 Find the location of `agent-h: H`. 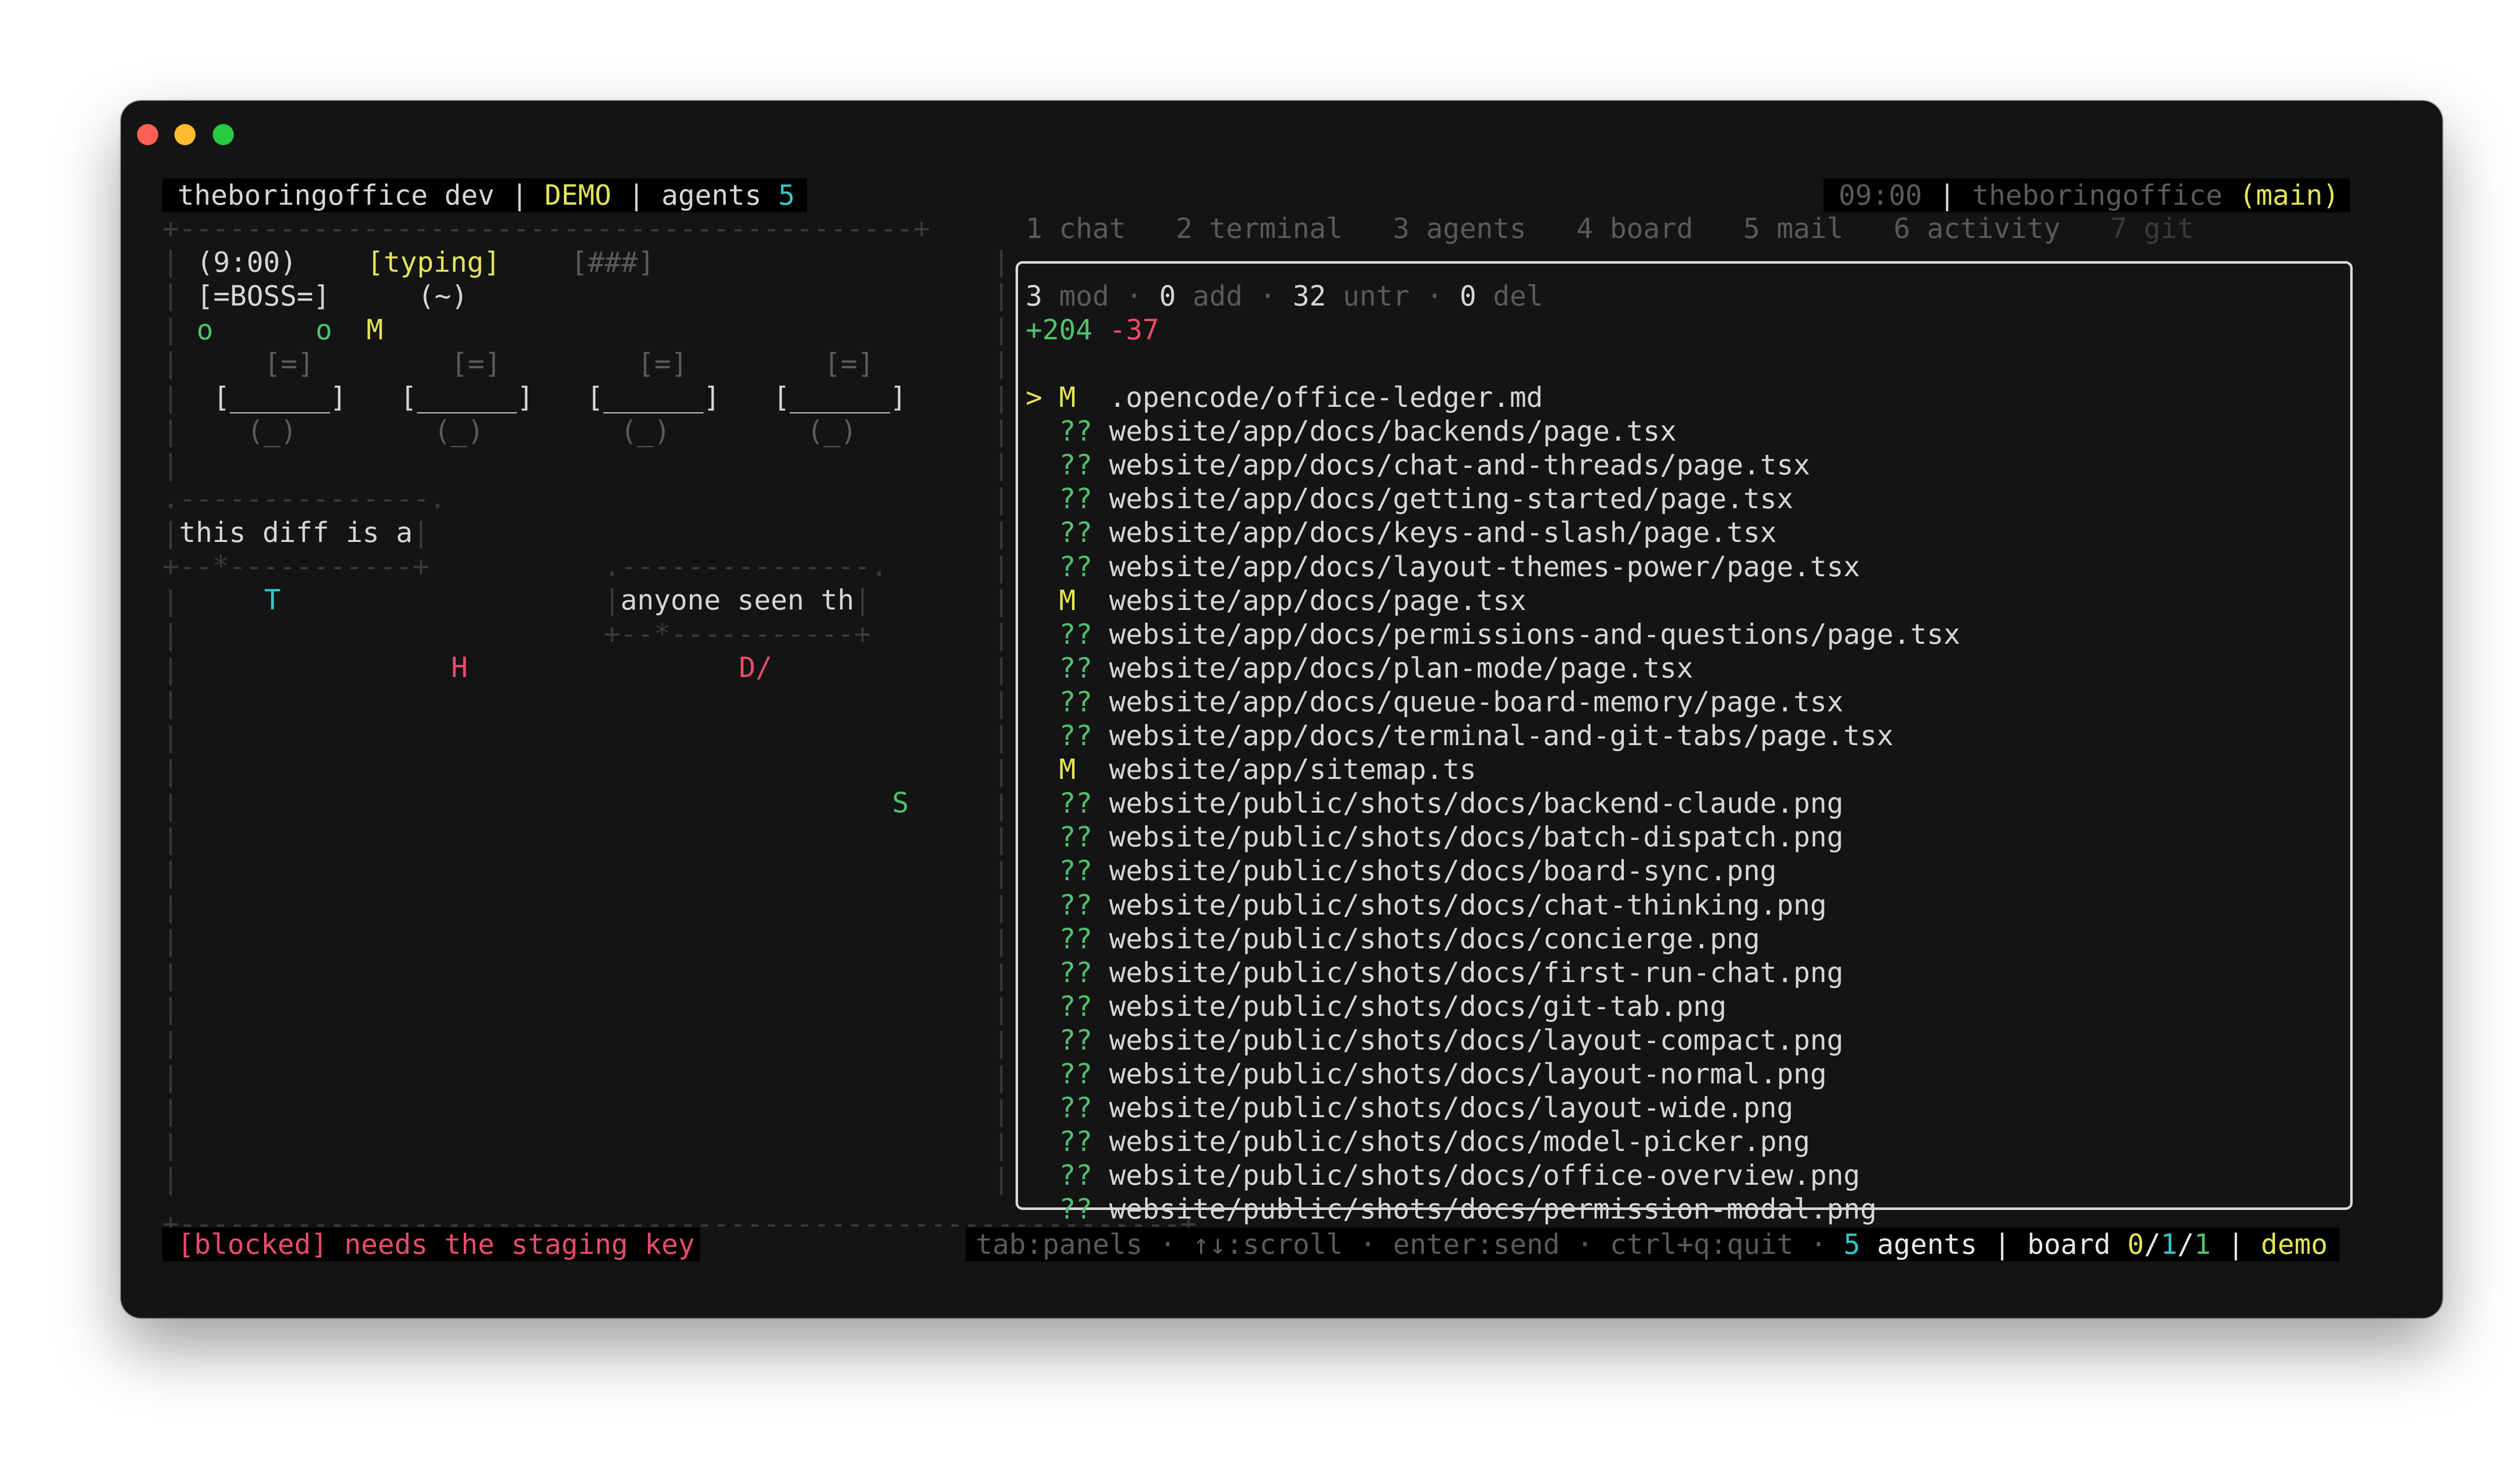

agent-h: H is located at coordinates (460, 667).